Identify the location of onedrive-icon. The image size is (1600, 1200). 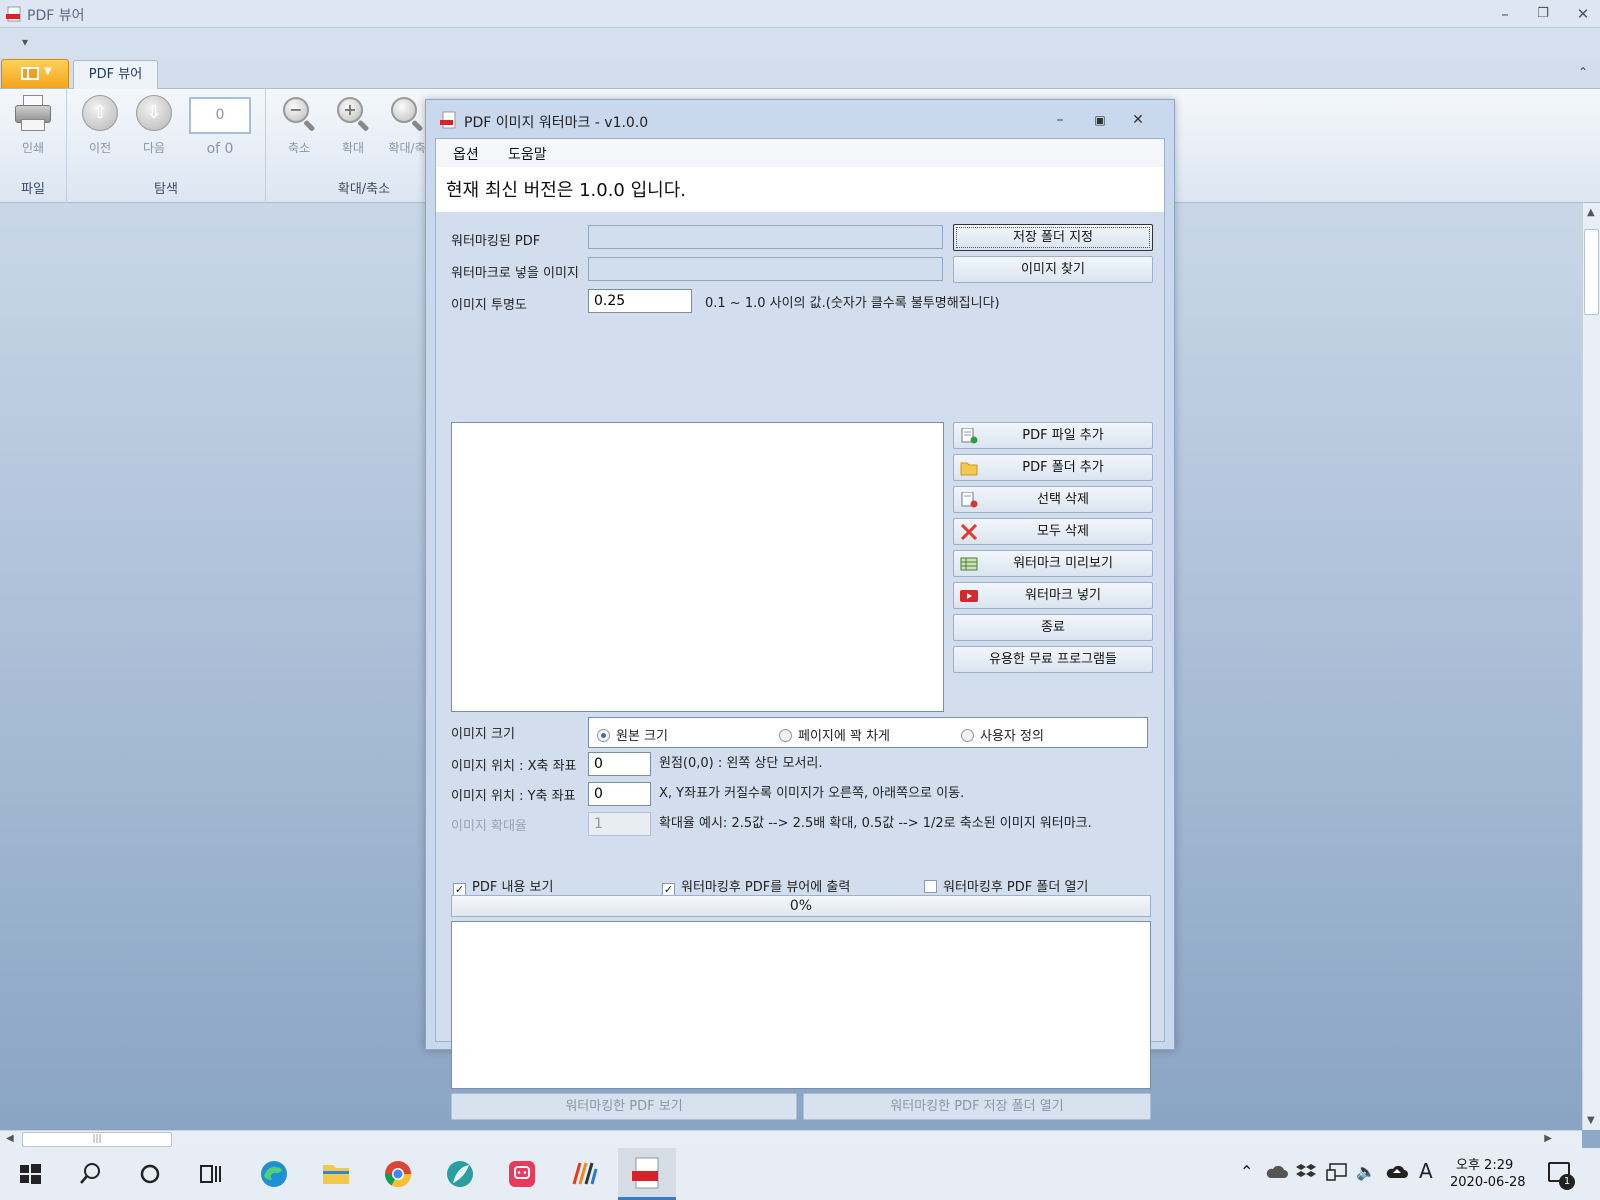
(1277, 1172).